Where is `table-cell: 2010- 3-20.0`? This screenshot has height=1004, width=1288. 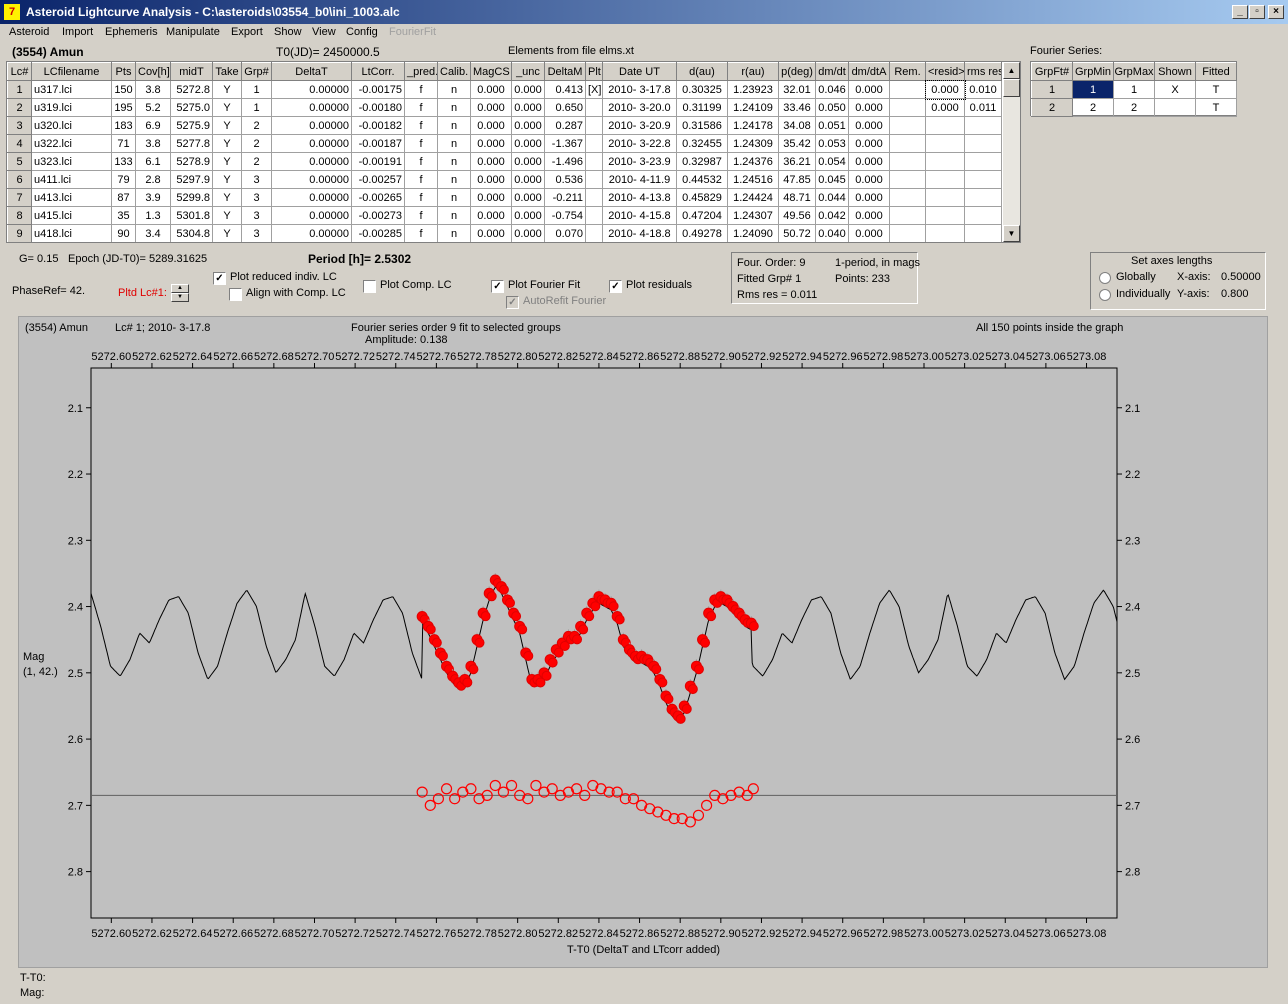 table-cell: 2010- 3-20.0 is located at coordinates (639, 107).